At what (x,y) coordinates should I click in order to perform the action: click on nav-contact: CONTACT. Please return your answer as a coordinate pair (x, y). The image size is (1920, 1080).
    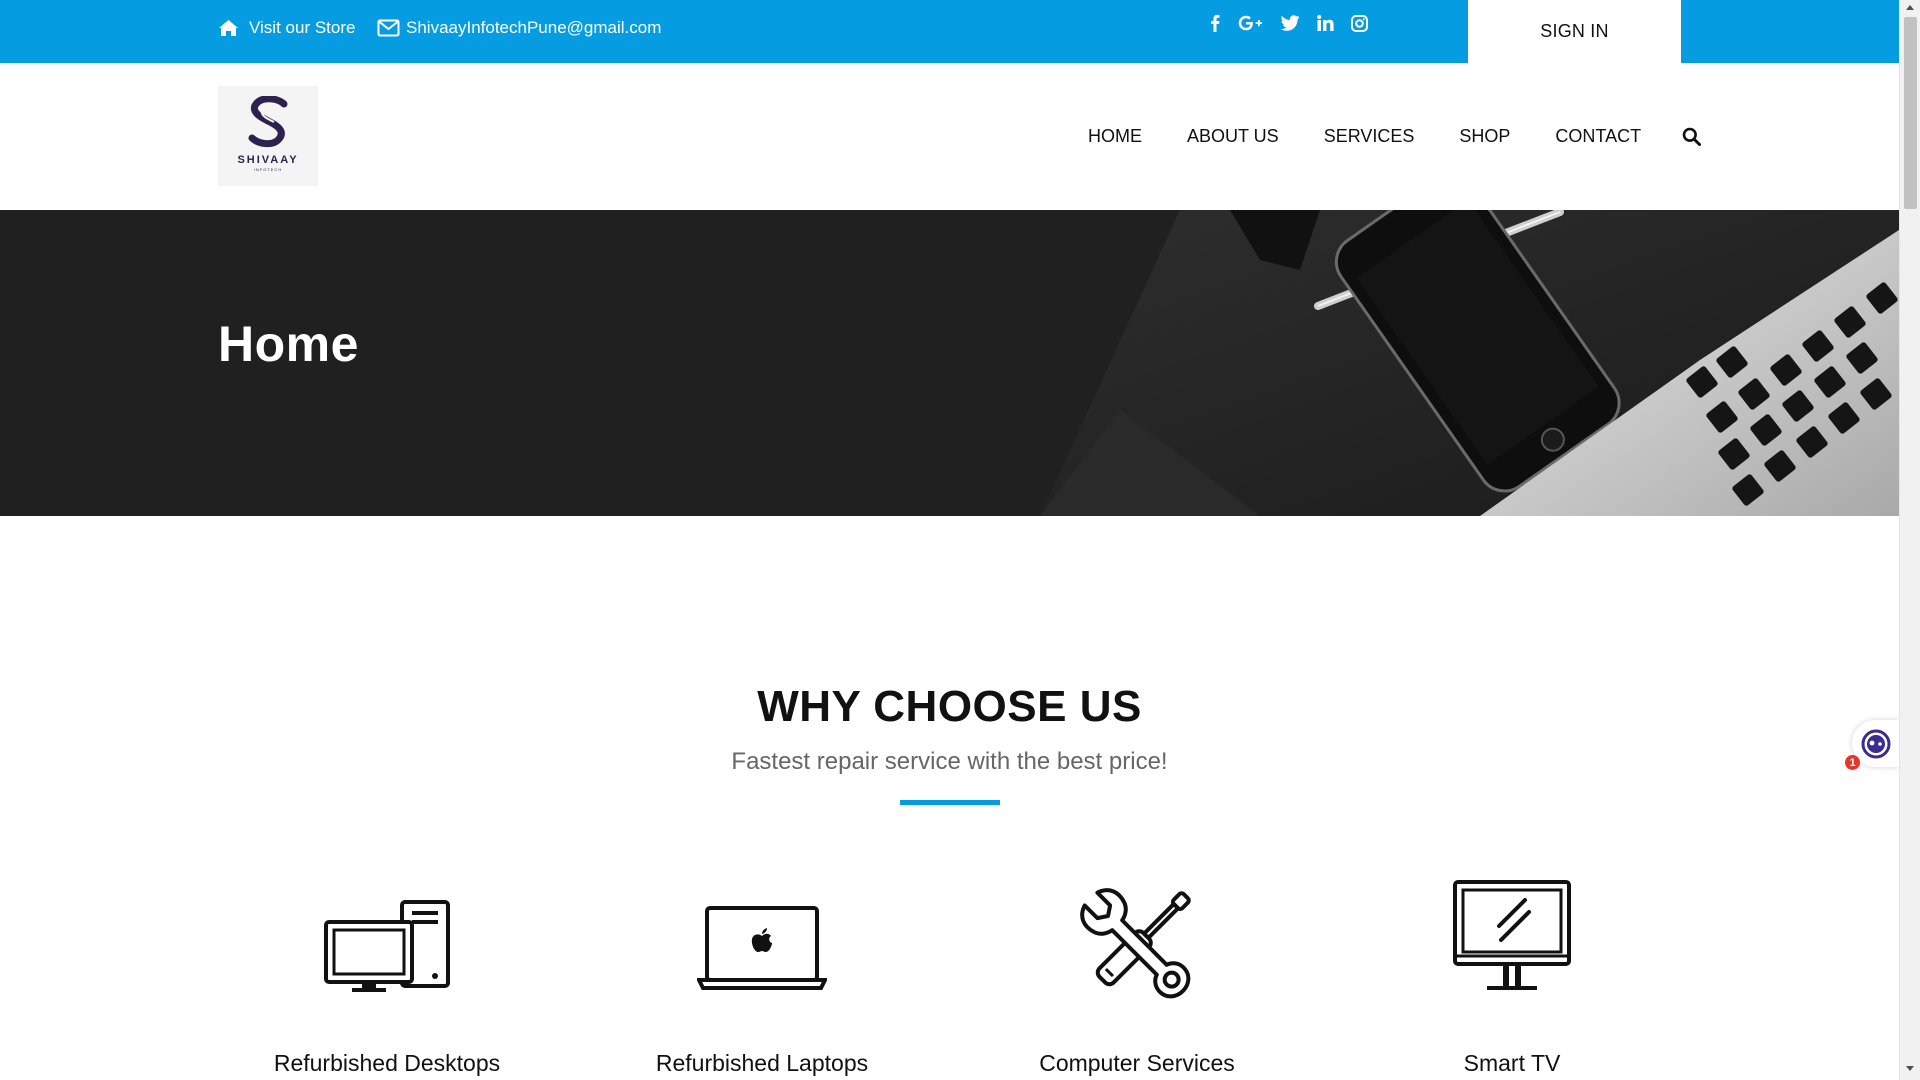
    Looking at the image, I should click on (1598, 136).